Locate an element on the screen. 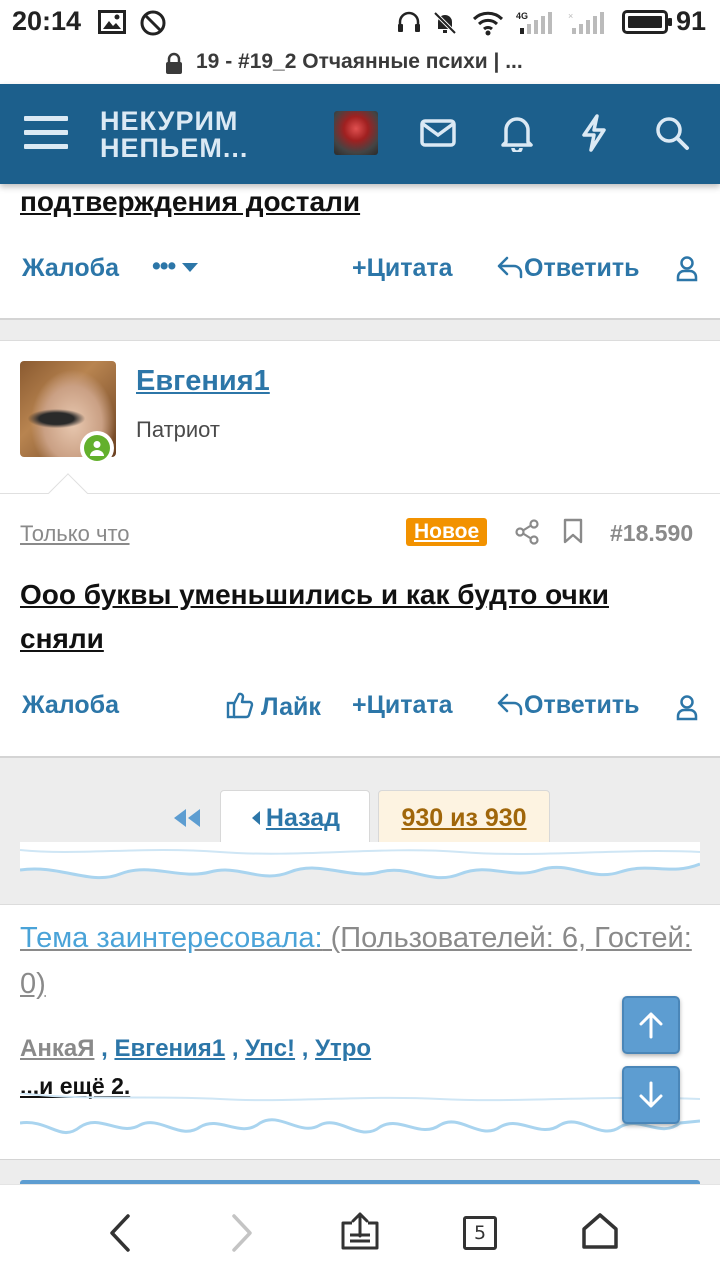  back-icon is located at coordinates (120, 1233).